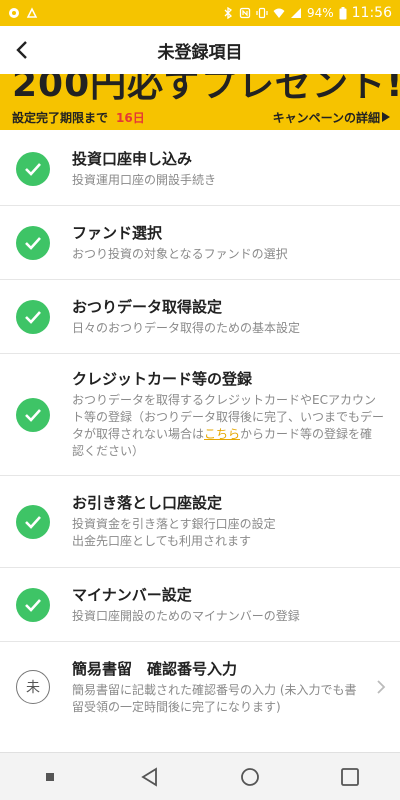 Image resolution: width=400 pixels, height=800 pixels. I want to click on page-title: 未登録項目, so click(200, 52).